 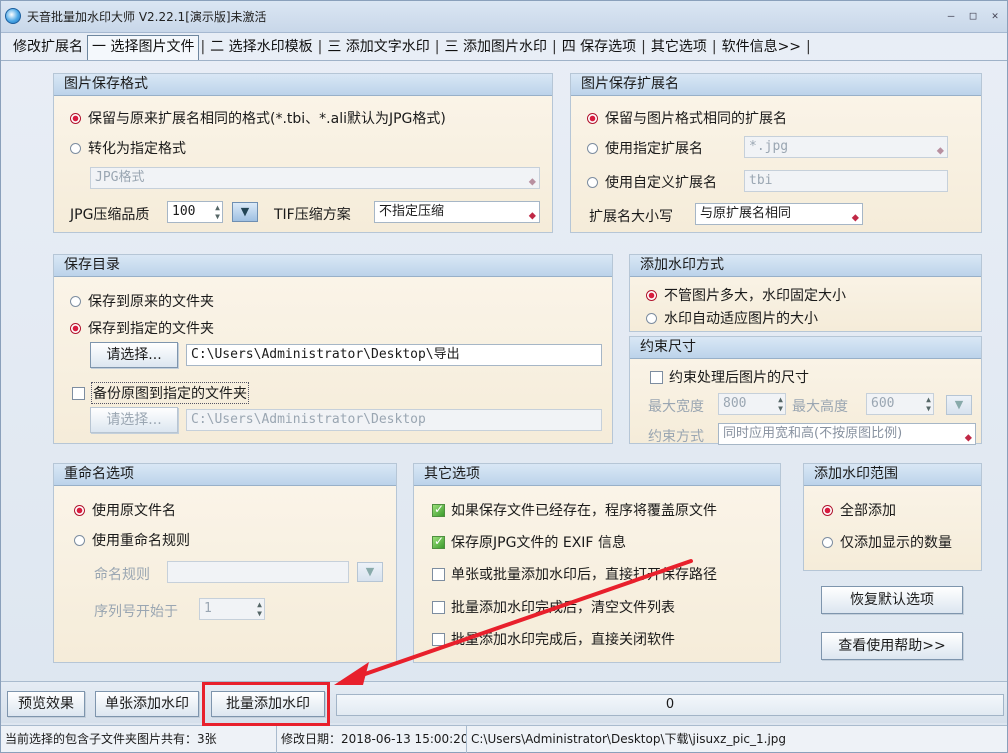 I want to click on radio-label: 使用自定义扩展名, so click(x=661, y=183).